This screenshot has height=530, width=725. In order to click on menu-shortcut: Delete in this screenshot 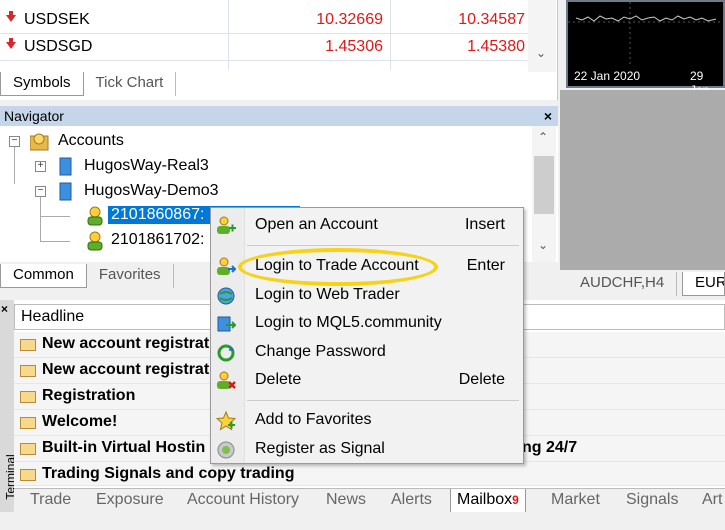, I will do `click(481, 379)`.